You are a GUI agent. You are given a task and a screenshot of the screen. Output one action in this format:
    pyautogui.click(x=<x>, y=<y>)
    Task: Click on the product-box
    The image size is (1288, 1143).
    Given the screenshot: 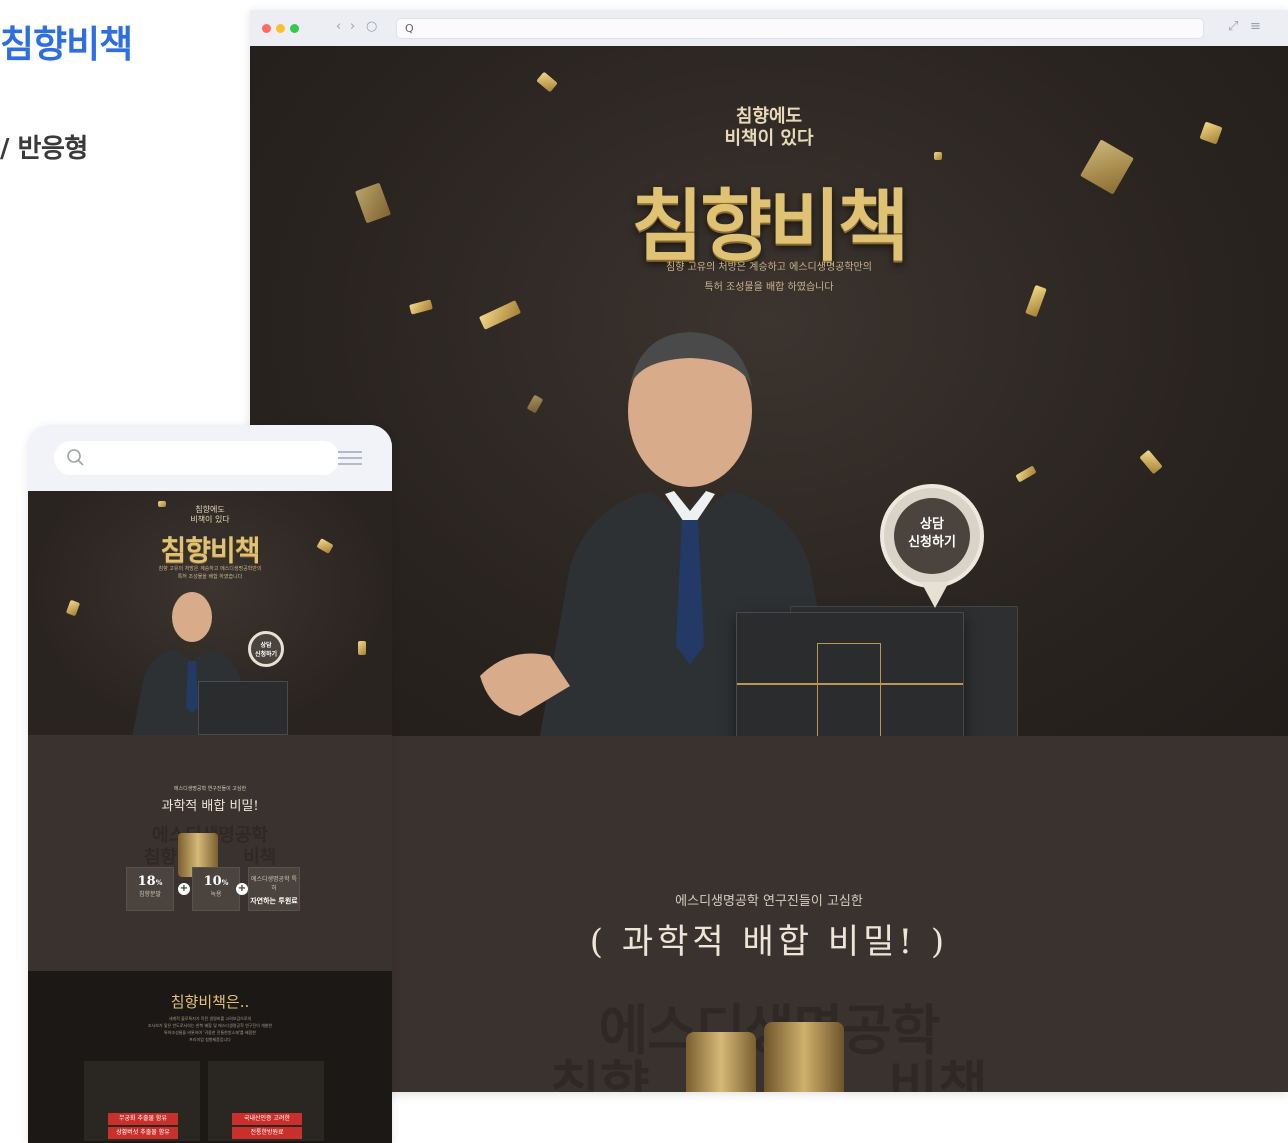 What is the action you would take?
    pyautogui.click(x=850, y=674)
    